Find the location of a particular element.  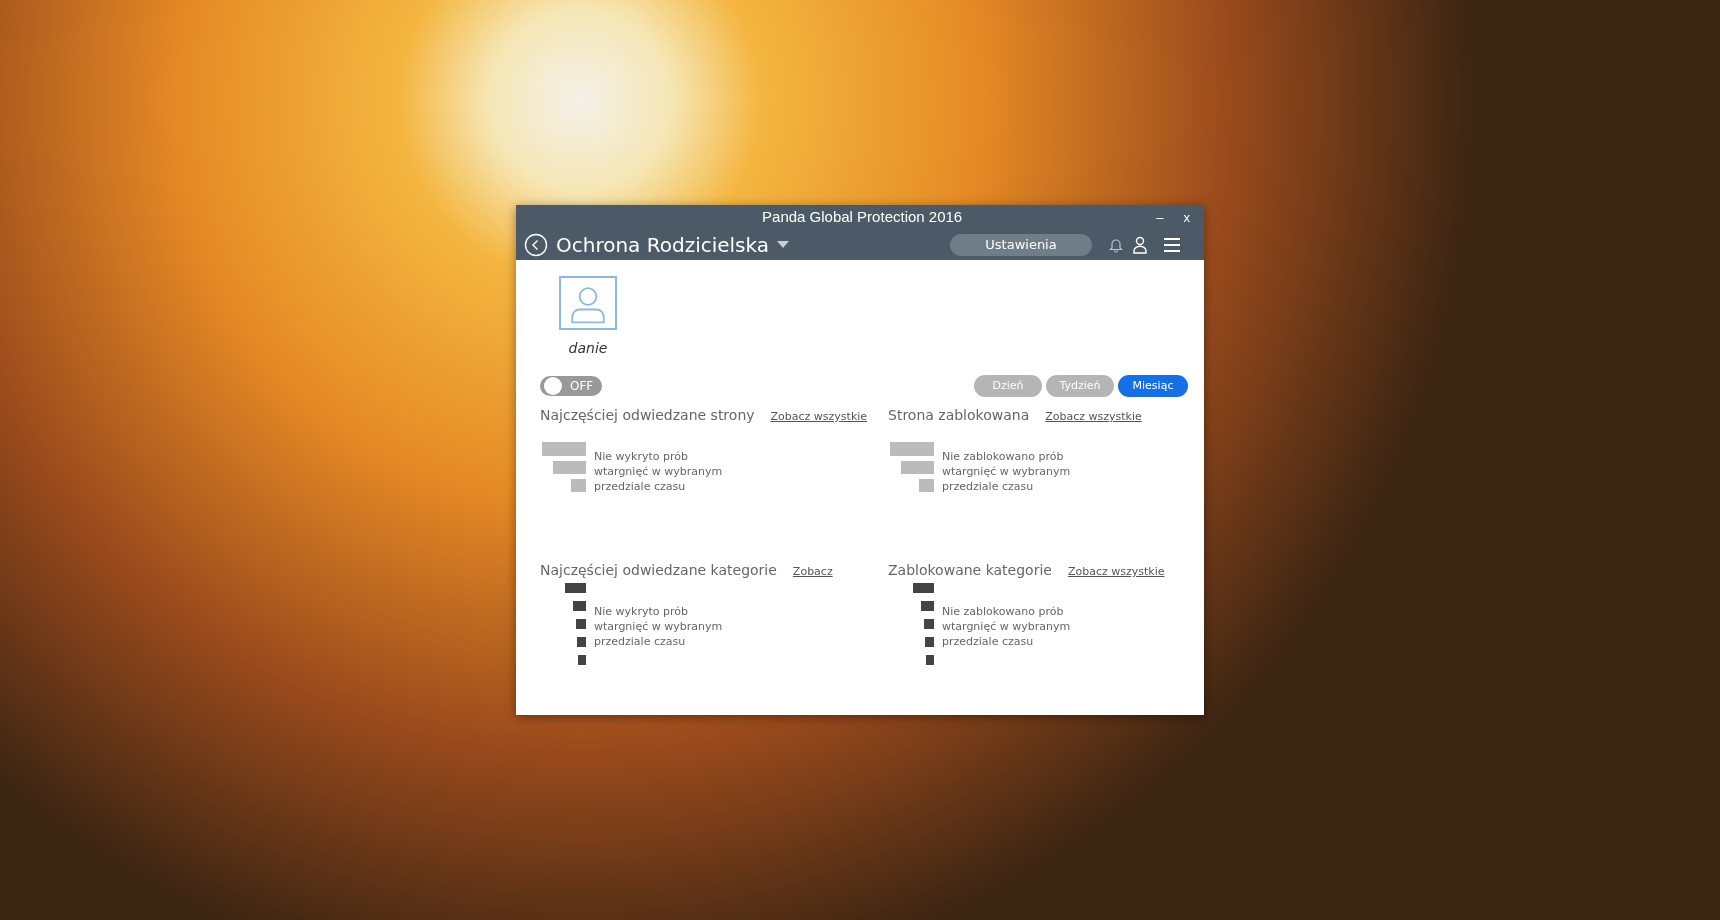

see-all-link: Zobacz is located at coordinates (812, 572).